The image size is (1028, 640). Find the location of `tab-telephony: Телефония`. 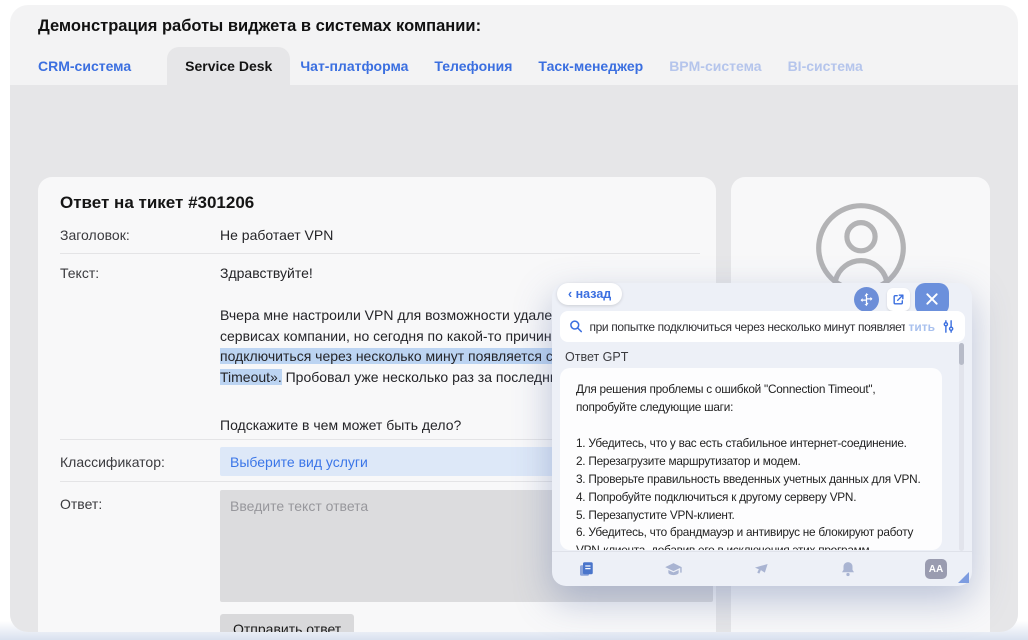

tab-telephony: Телефония is located at coordinates (473, 66).